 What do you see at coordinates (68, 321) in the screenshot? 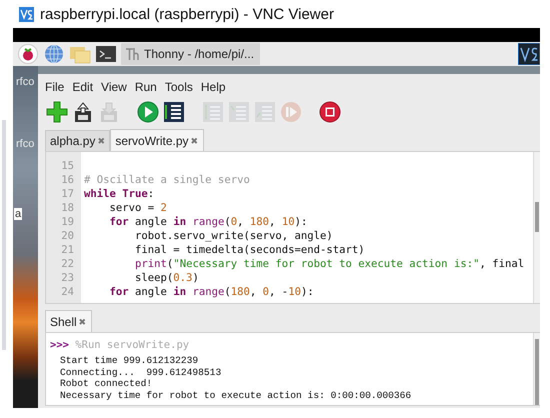
I see `shell-tab: Shell ✖` at bounding box center [68, 321].